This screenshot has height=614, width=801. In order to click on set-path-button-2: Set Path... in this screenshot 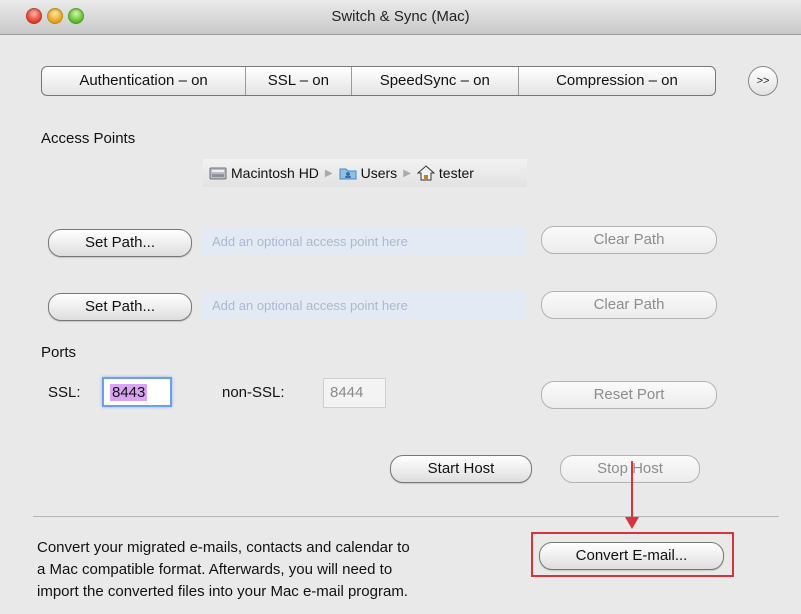, I will do `click(120, 307)`.